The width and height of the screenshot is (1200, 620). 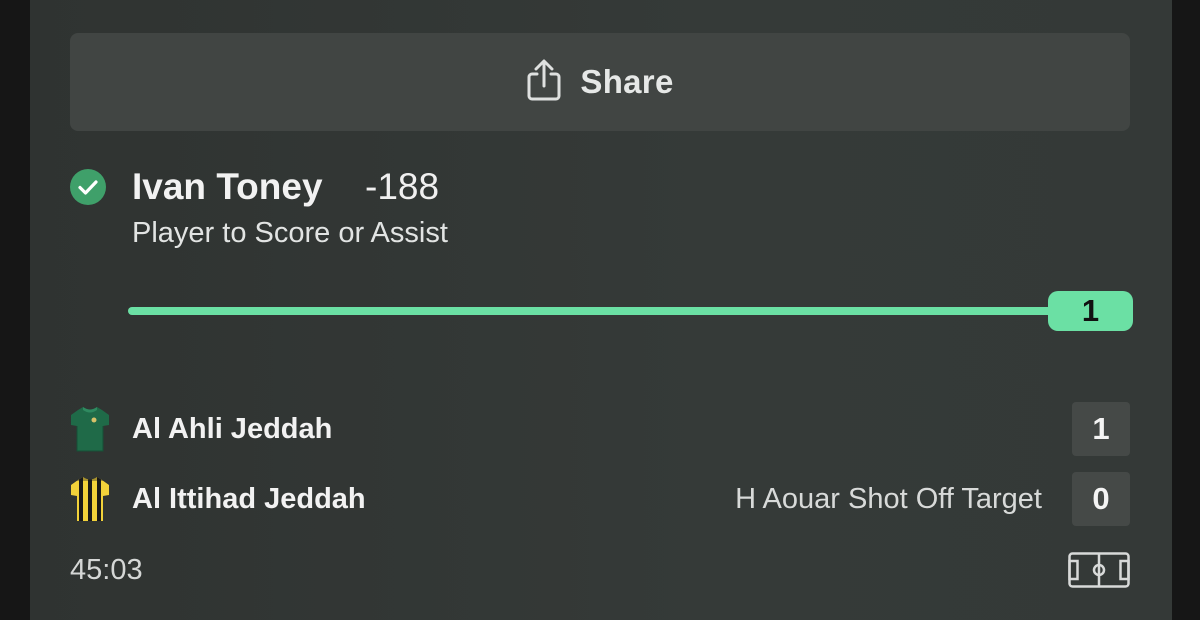 What do you see at coordinates (544, 82) in the screenshot?
I see `share-icon` at bounding box center [544, 82].